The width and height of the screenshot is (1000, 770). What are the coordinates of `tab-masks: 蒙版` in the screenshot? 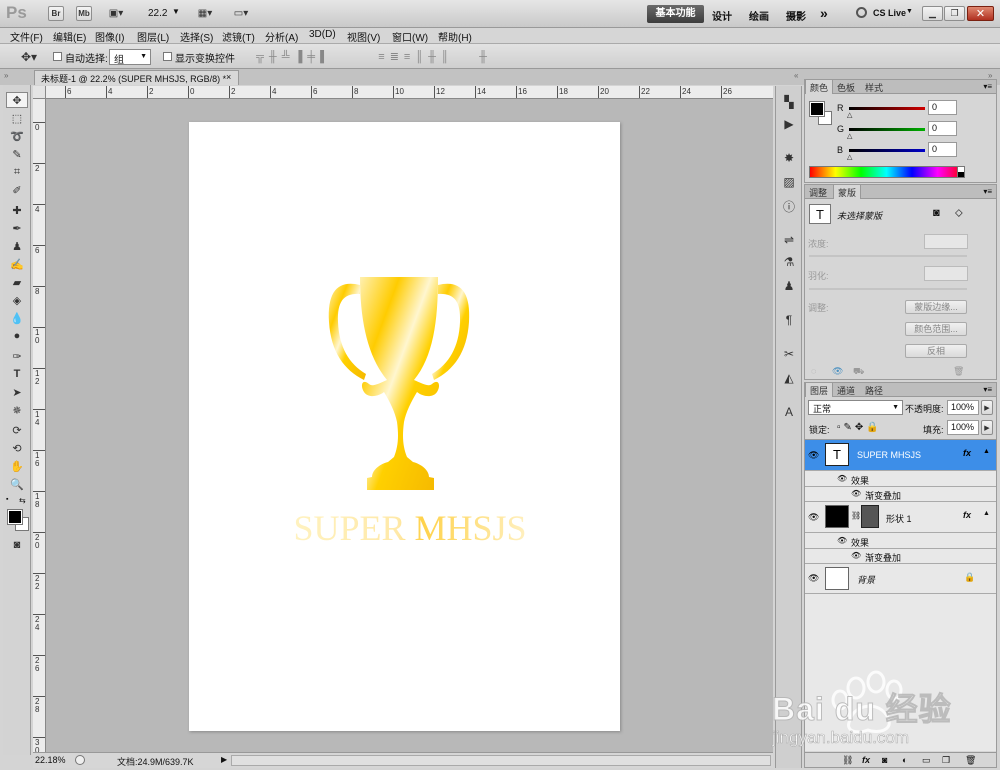 It's located at (847, 192).